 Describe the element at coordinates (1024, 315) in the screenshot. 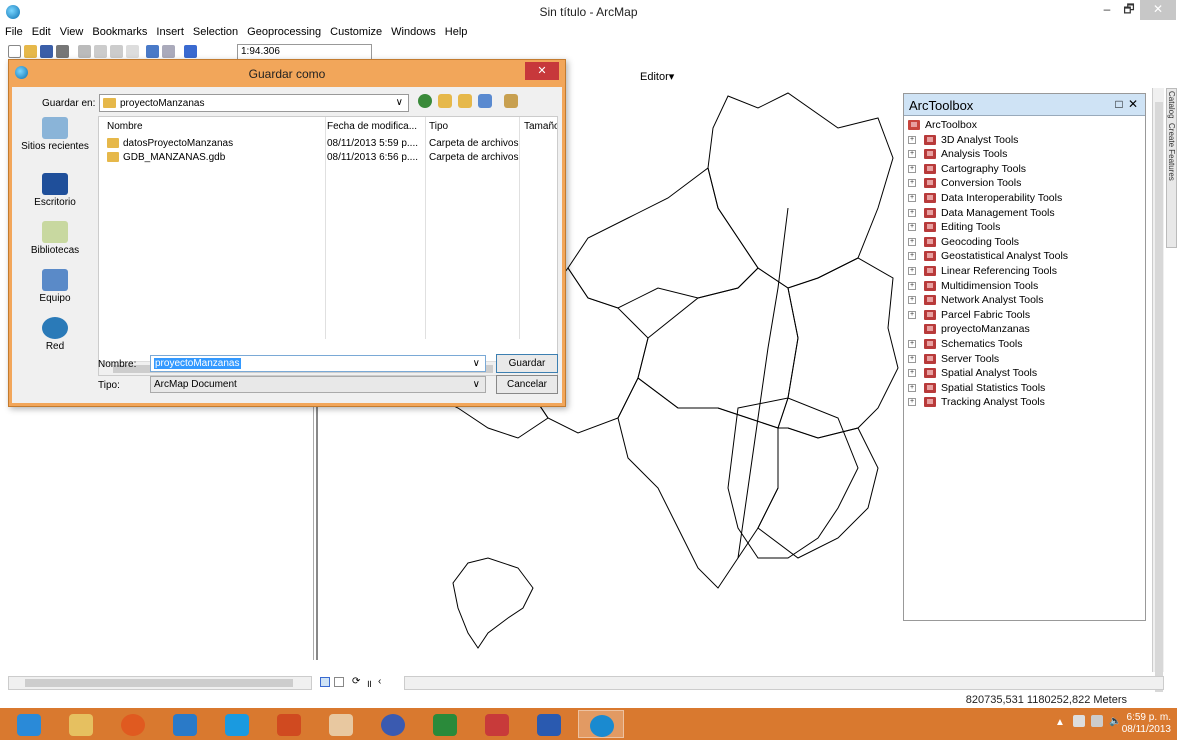

I see `tree-item: + Parcel Fabric Tools` at that location.